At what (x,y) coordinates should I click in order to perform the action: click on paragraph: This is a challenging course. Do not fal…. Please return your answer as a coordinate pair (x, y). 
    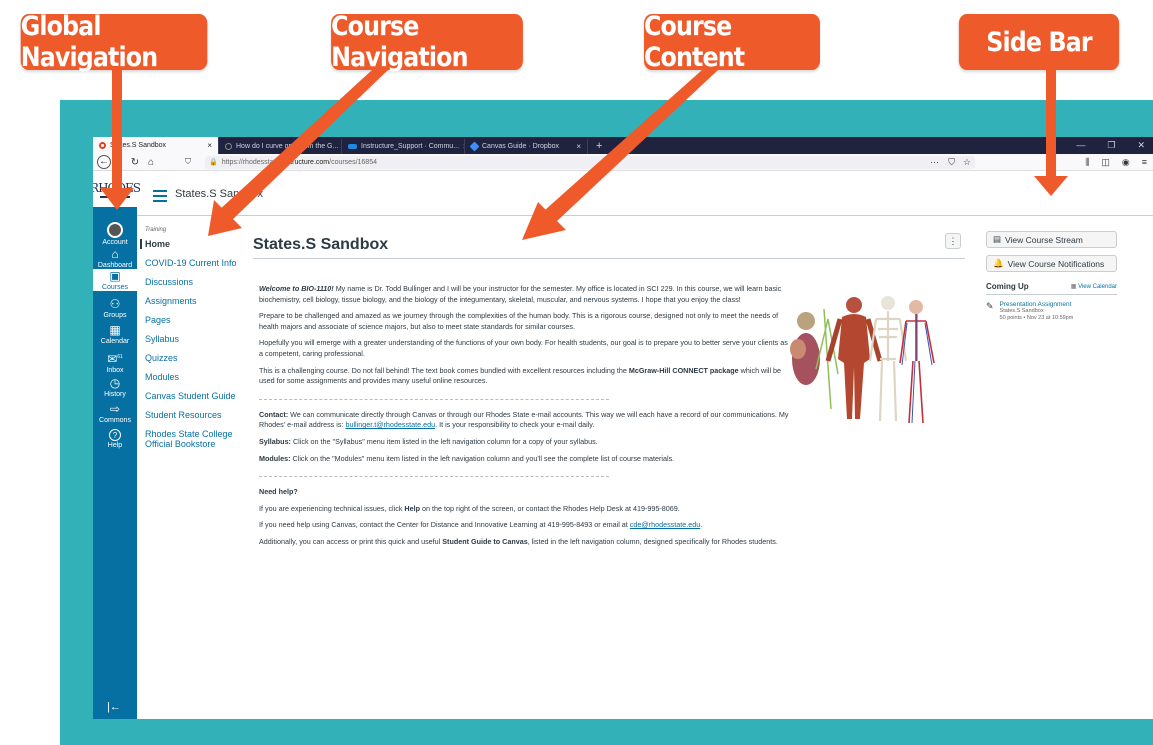
    Looking at the image, I should click on (520, 375).